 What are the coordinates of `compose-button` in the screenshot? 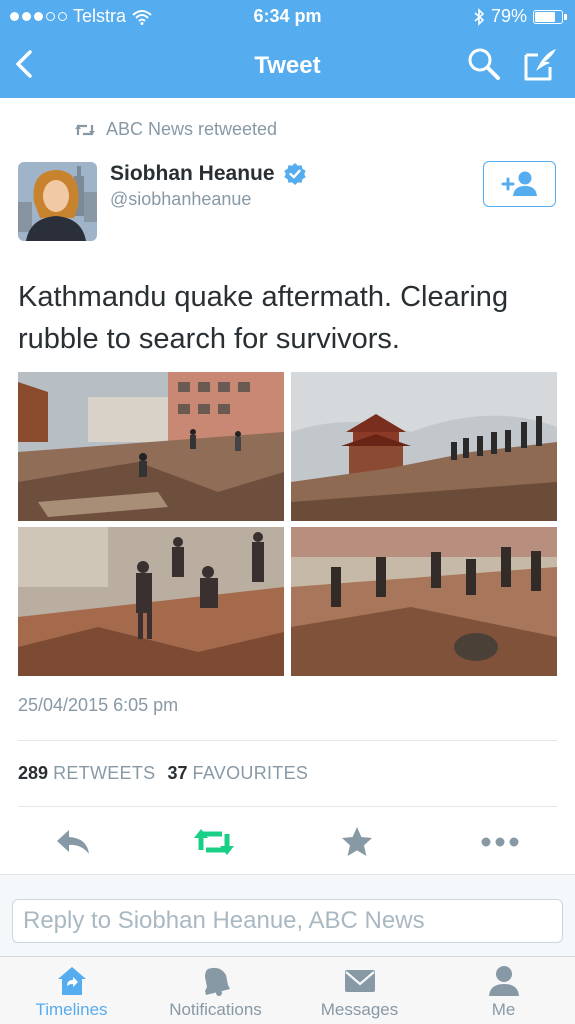 It's located at (541, 64).